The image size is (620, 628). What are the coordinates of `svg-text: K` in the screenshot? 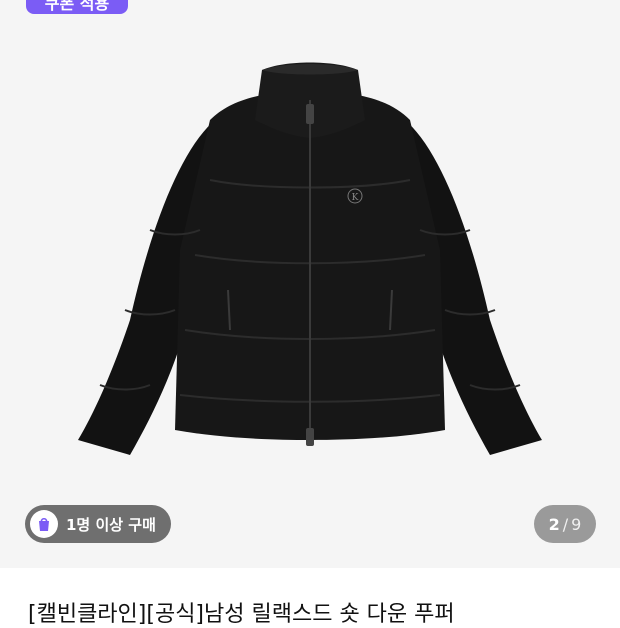 It's located at (355, 198).